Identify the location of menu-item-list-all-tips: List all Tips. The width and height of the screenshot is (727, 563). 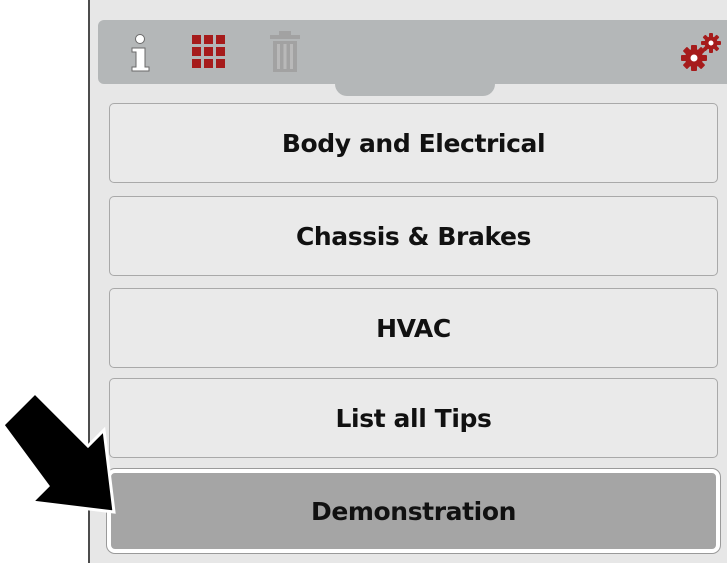
(413, 418).